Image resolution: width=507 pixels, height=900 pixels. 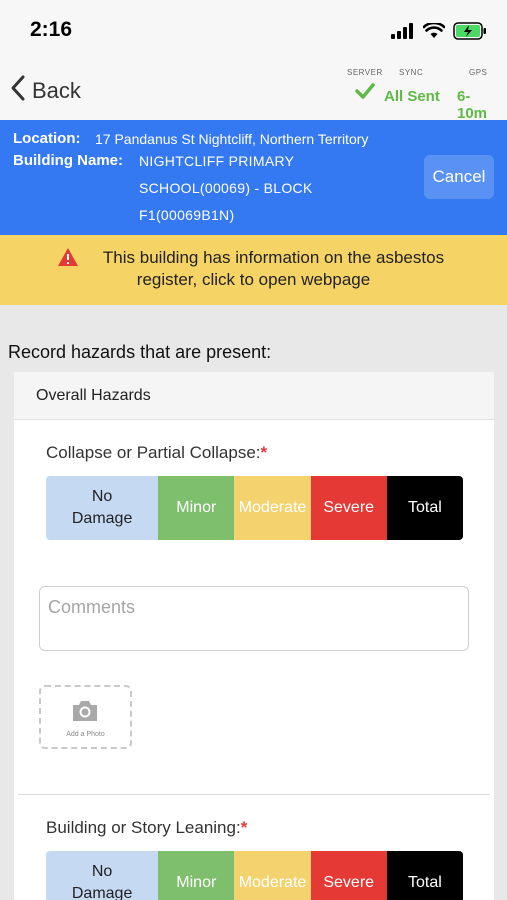 I want to click on back-button: Back, so click(x=45, y=90).